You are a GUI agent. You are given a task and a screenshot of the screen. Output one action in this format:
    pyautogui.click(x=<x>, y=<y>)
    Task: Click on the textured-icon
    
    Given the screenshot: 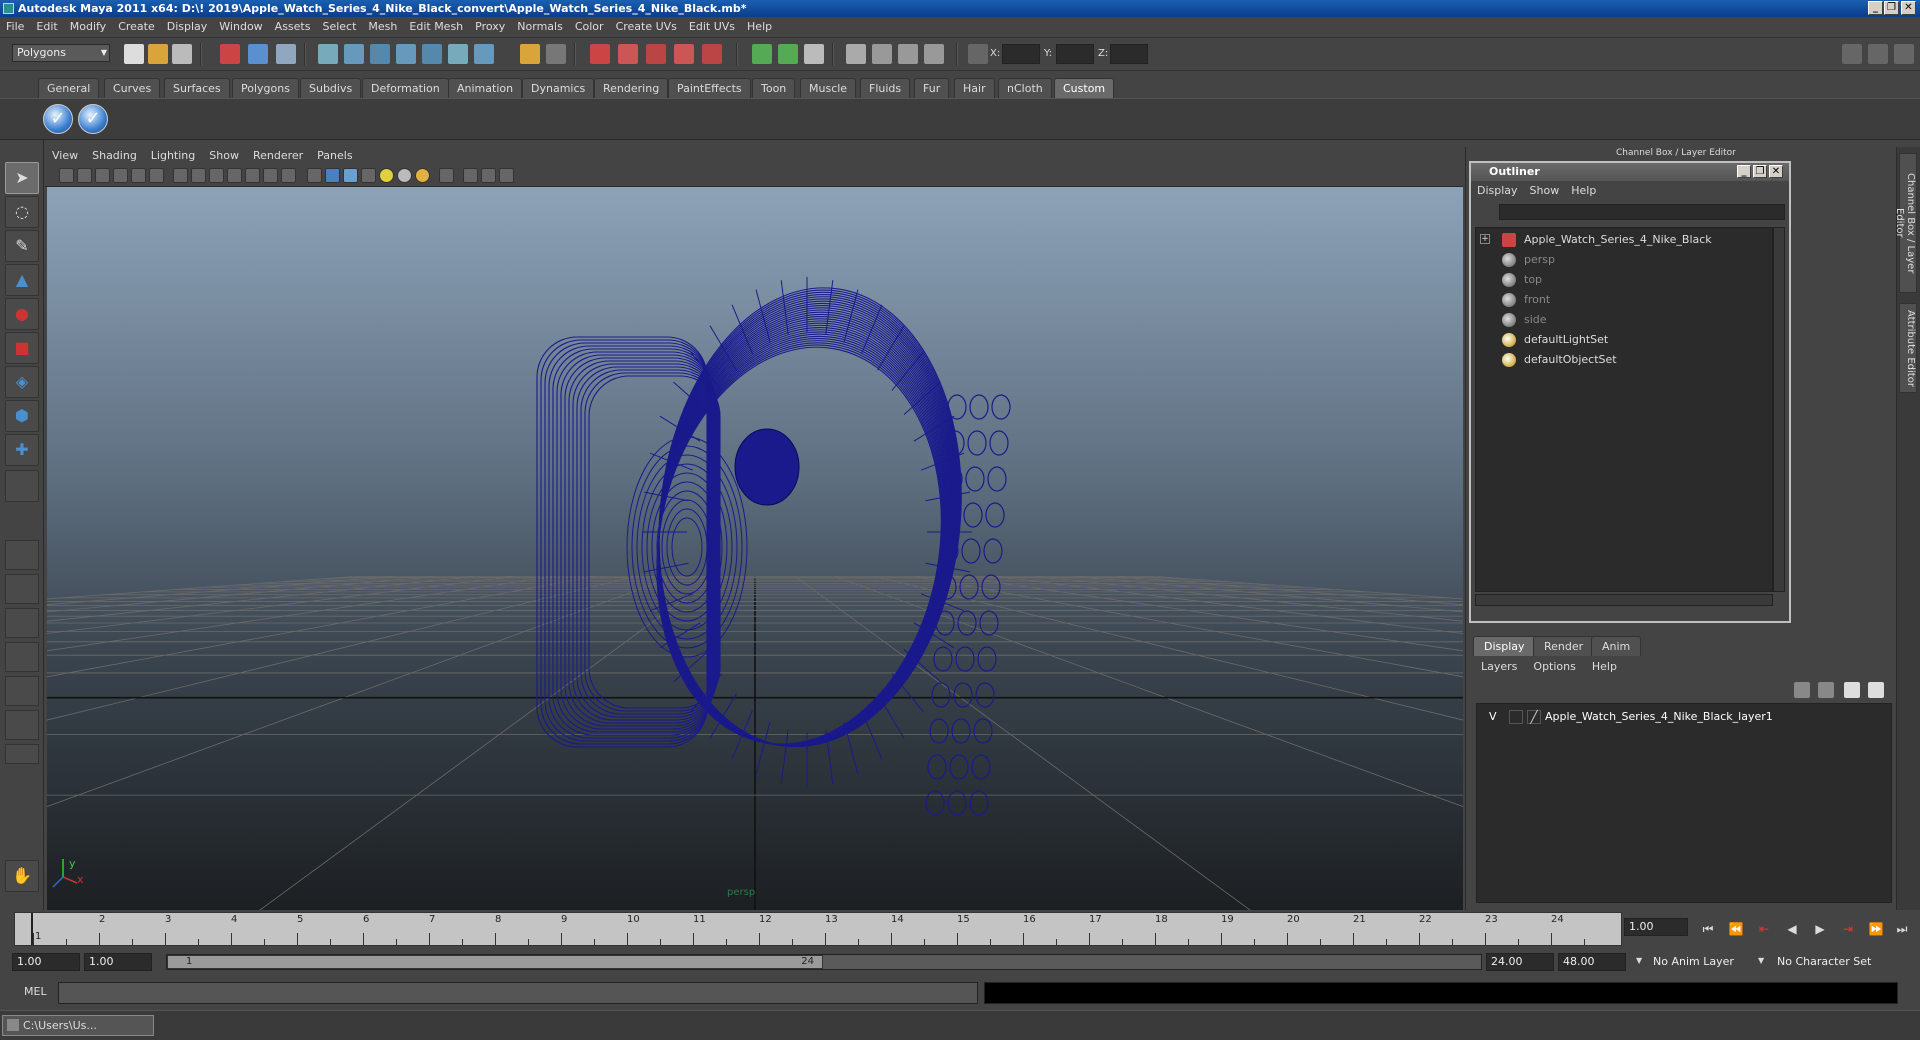 What is the action you would take?
    pyautogui.click(x=368, y=175)
    